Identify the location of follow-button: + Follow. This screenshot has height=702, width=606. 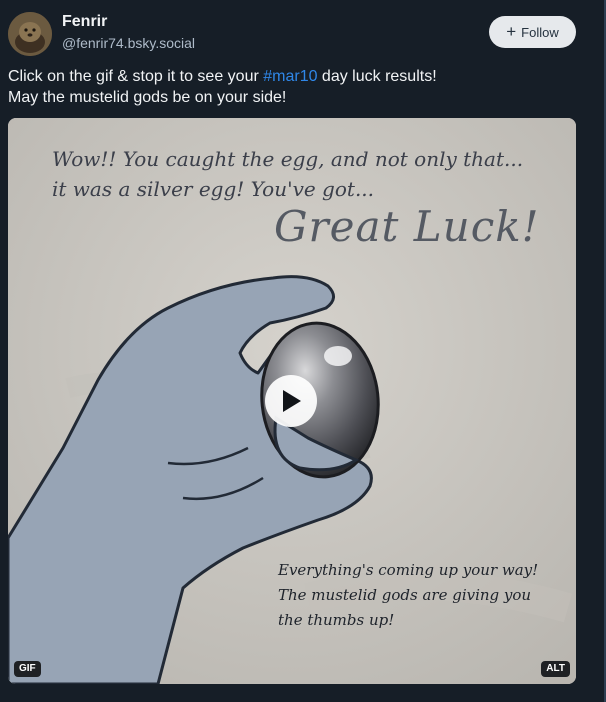
(532, 32).